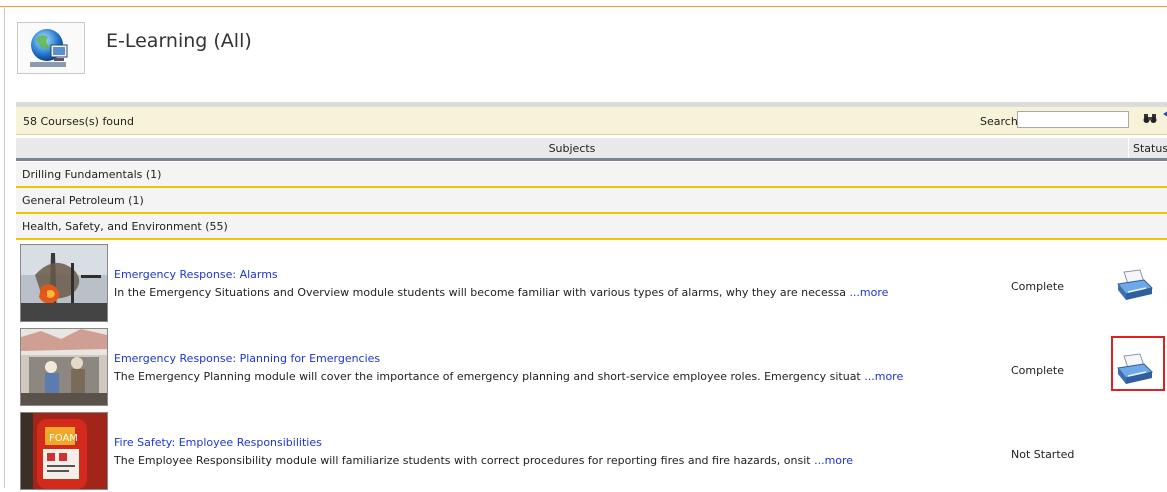 This screenshot has width=1167, height=492. I want to click on course-status: Not Started, so click(1043, 454).